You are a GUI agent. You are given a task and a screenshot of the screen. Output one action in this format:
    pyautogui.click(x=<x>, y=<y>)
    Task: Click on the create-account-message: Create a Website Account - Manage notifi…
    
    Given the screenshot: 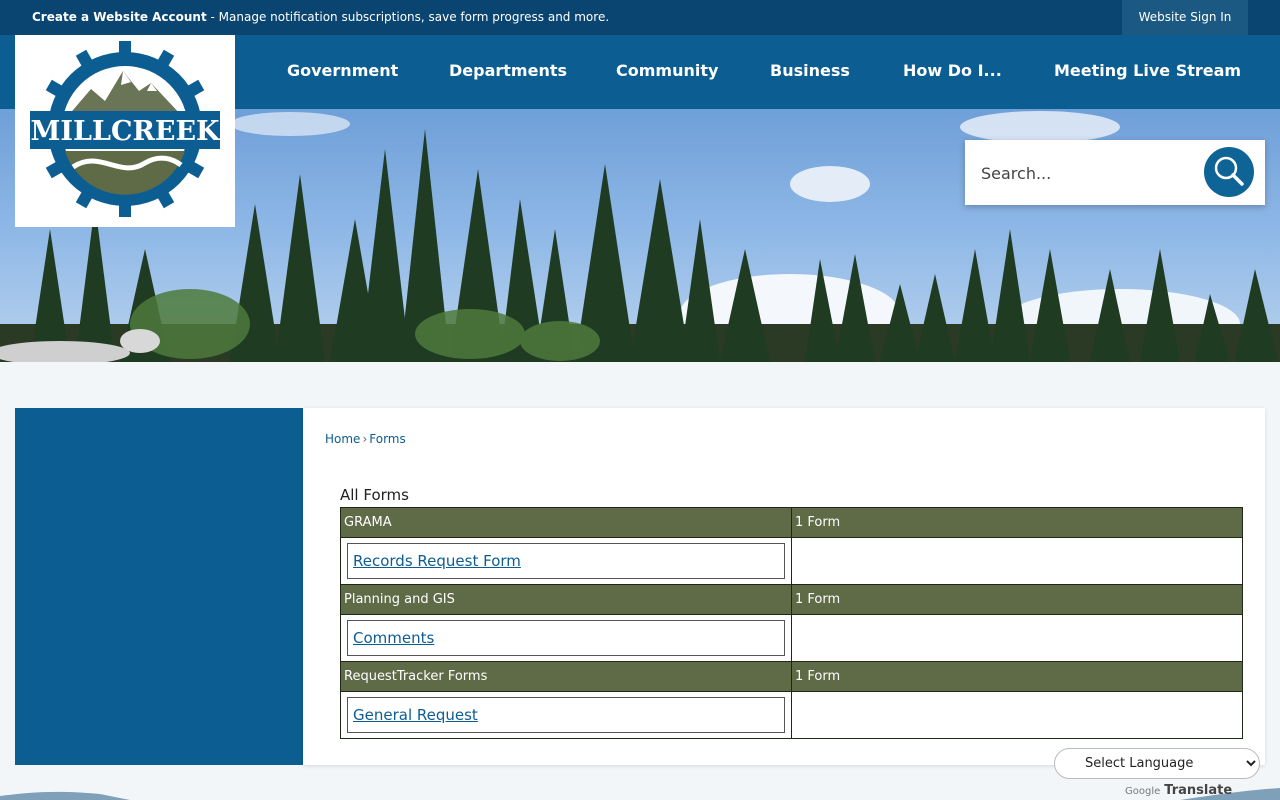 What is the action you would take?
    pyautogui.click(x=320, y=17)
    